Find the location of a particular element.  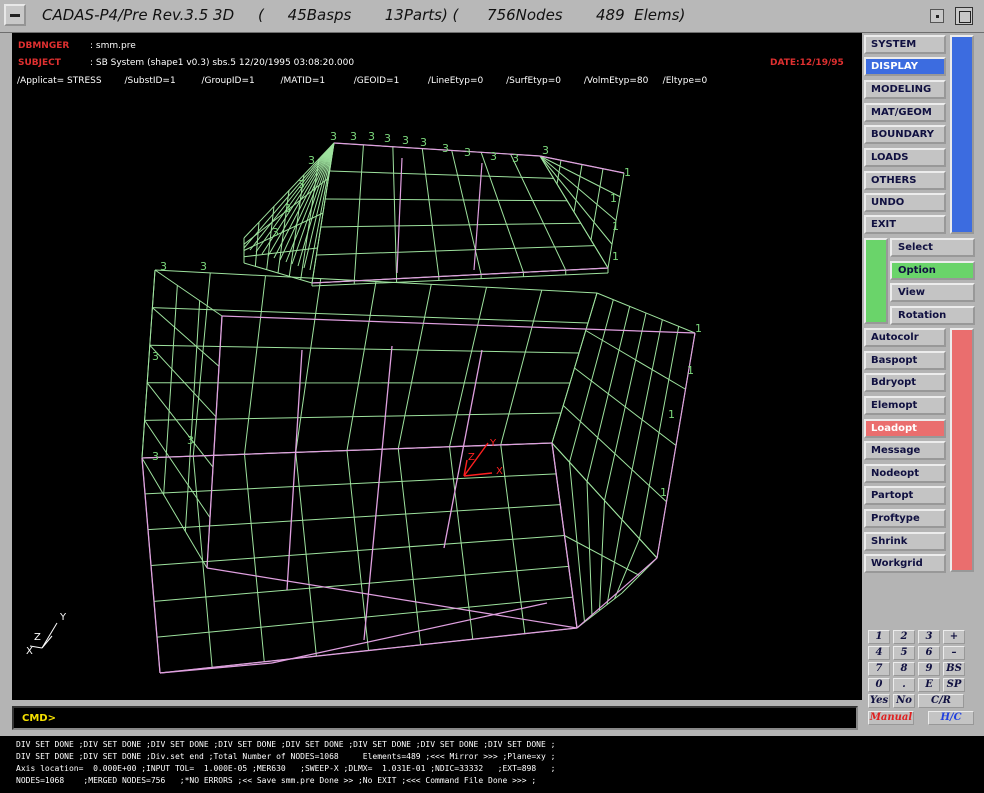

sub-view-button: View is located at coordinates (932, 292).